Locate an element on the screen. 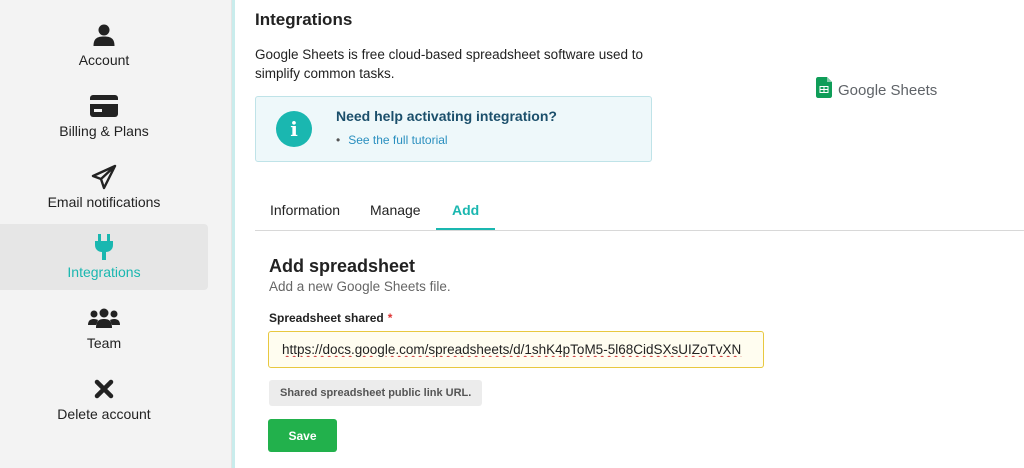 Image resolution: width=1024 pixels, height=468 pixels. paper-plane-icon is located at coordinates (104, 177).